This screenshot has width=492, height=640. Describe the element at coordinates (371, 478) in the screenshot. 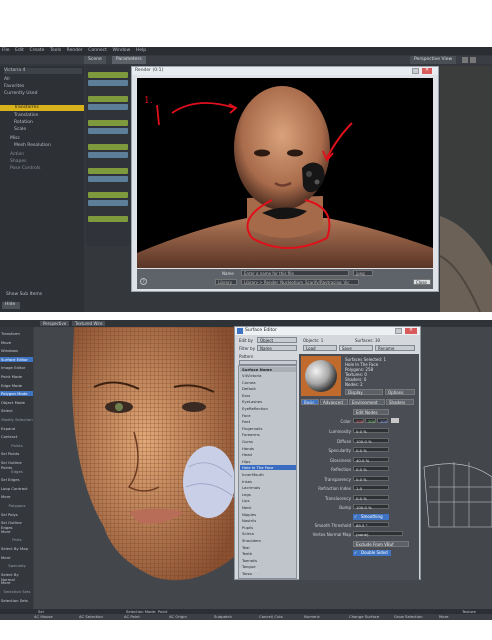

I see `property-value-input: 0.0 %` at that location.